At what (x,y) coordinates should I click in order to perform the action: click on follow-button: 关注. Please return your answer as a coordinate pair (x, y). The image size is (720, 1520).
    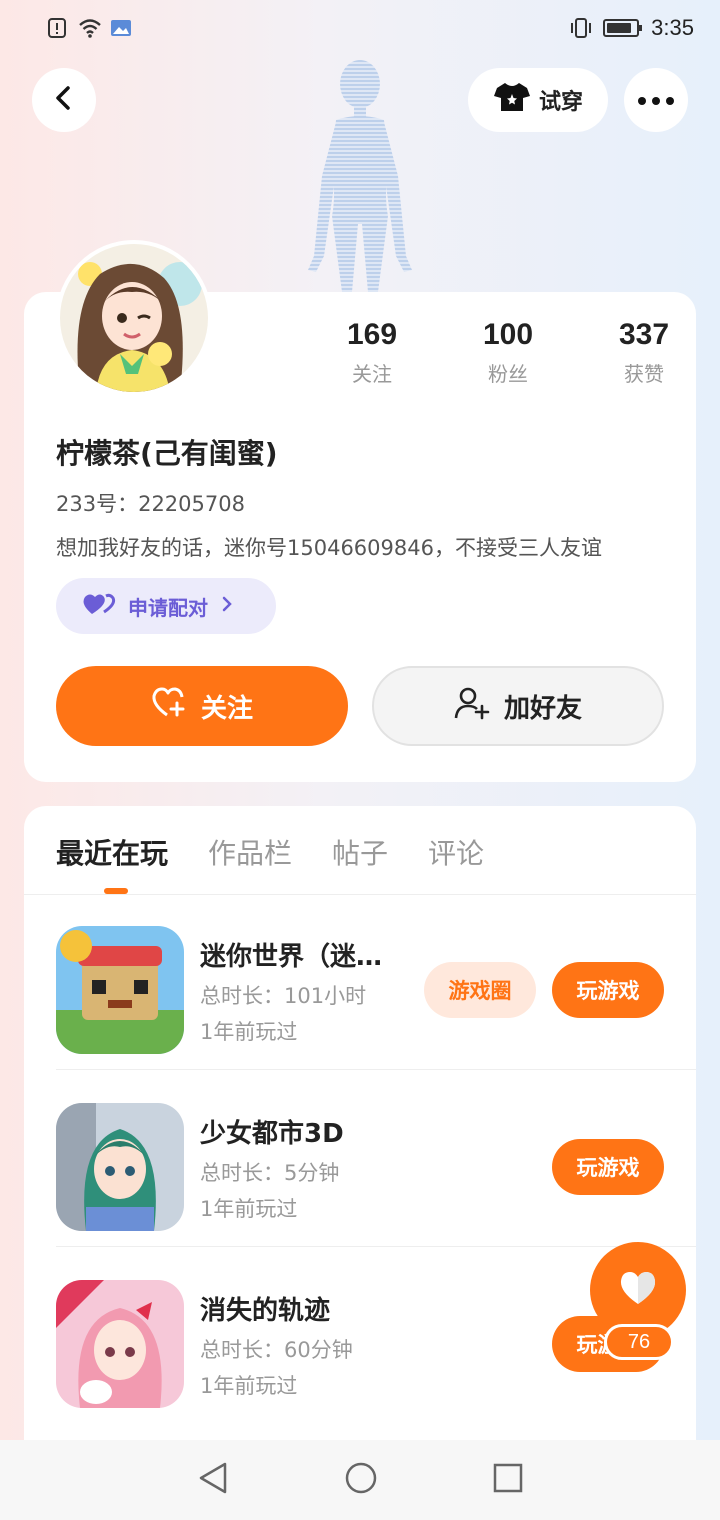
    Looking at the image, I should click on (202, 706).